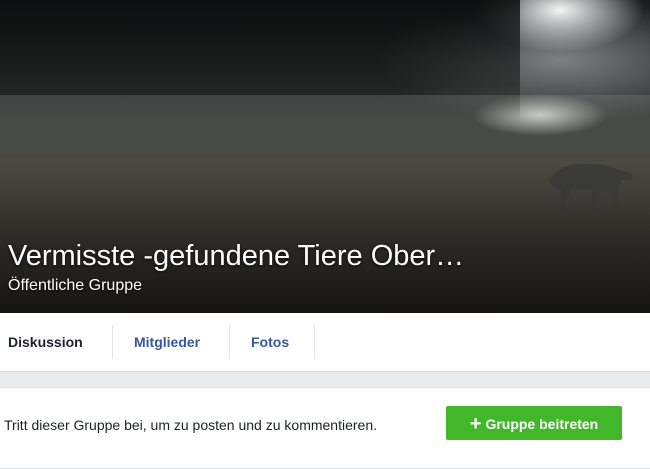  Describe the element at coordinates (475, 424) in the screenshot. I see `plus-icon: +` at that location.